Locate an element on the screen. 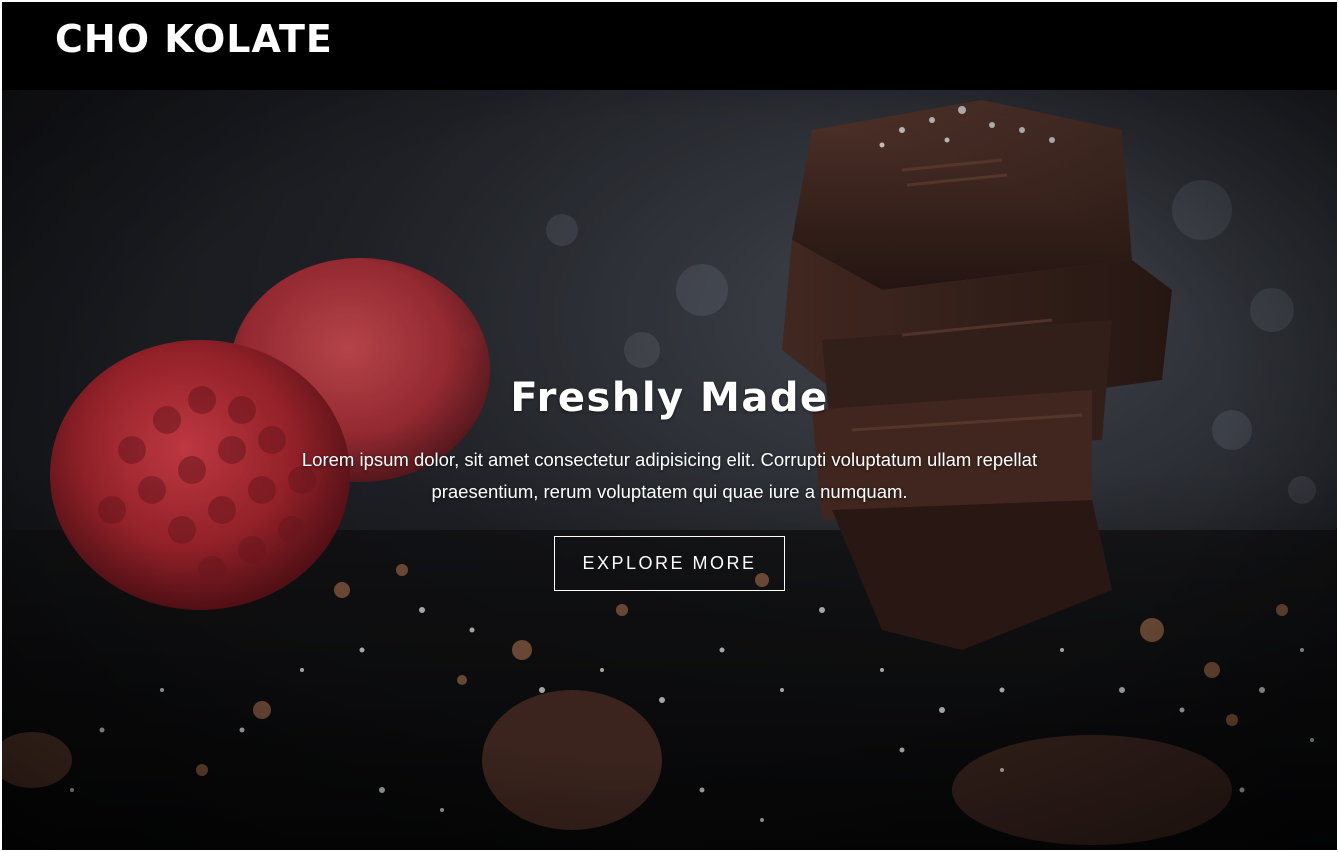  explore-more-button: EXPLORE MORE is located at coordinates (669, 563).